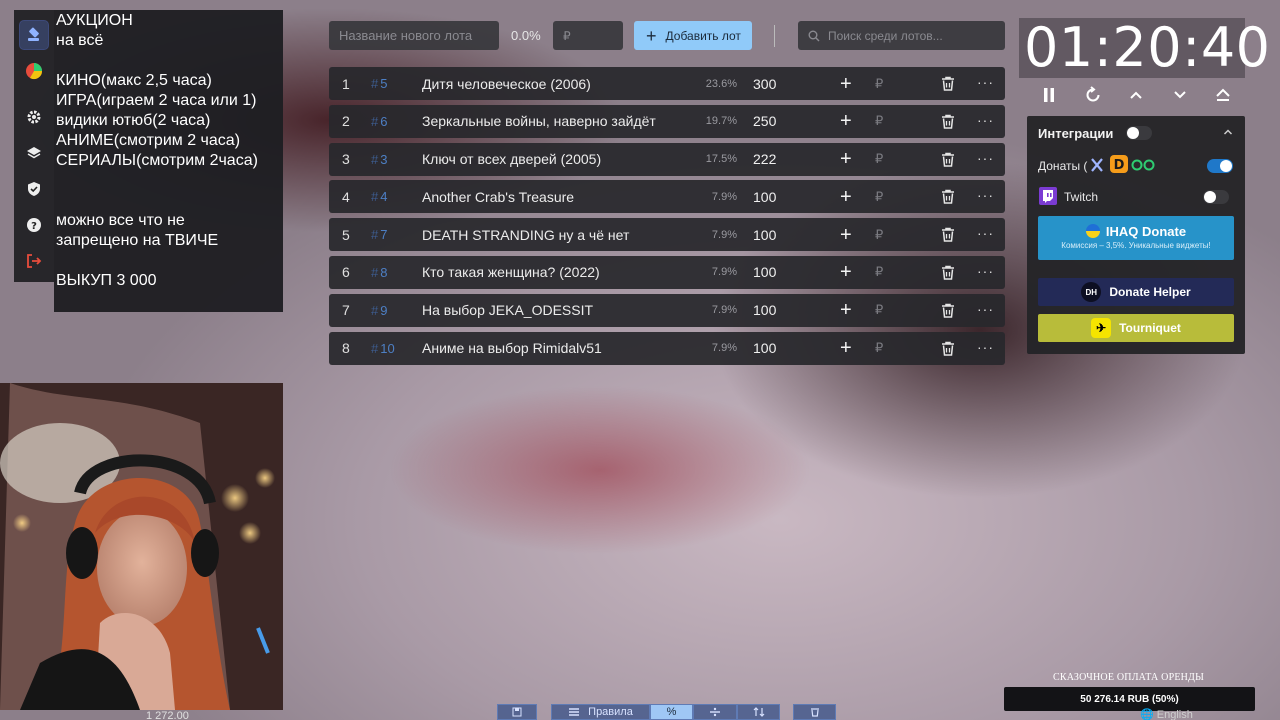  What do you see at coordinates (814, 712) in the screenshot?
I see `clear-lots-button` at bounding box center [814, 712].